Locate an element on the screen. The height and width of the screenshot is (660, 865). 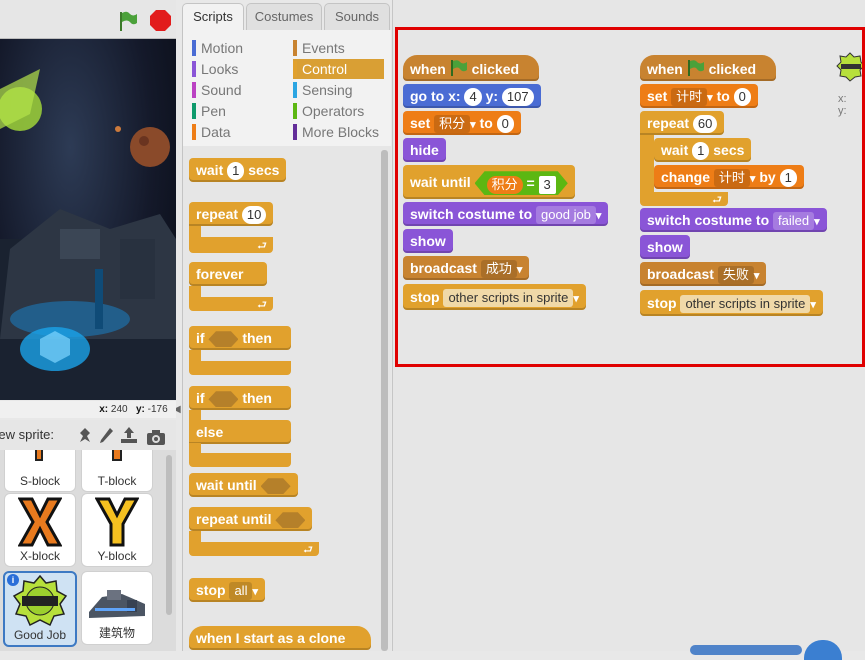
wait-seconds-input: 1 is located at coordinates (236, 171).